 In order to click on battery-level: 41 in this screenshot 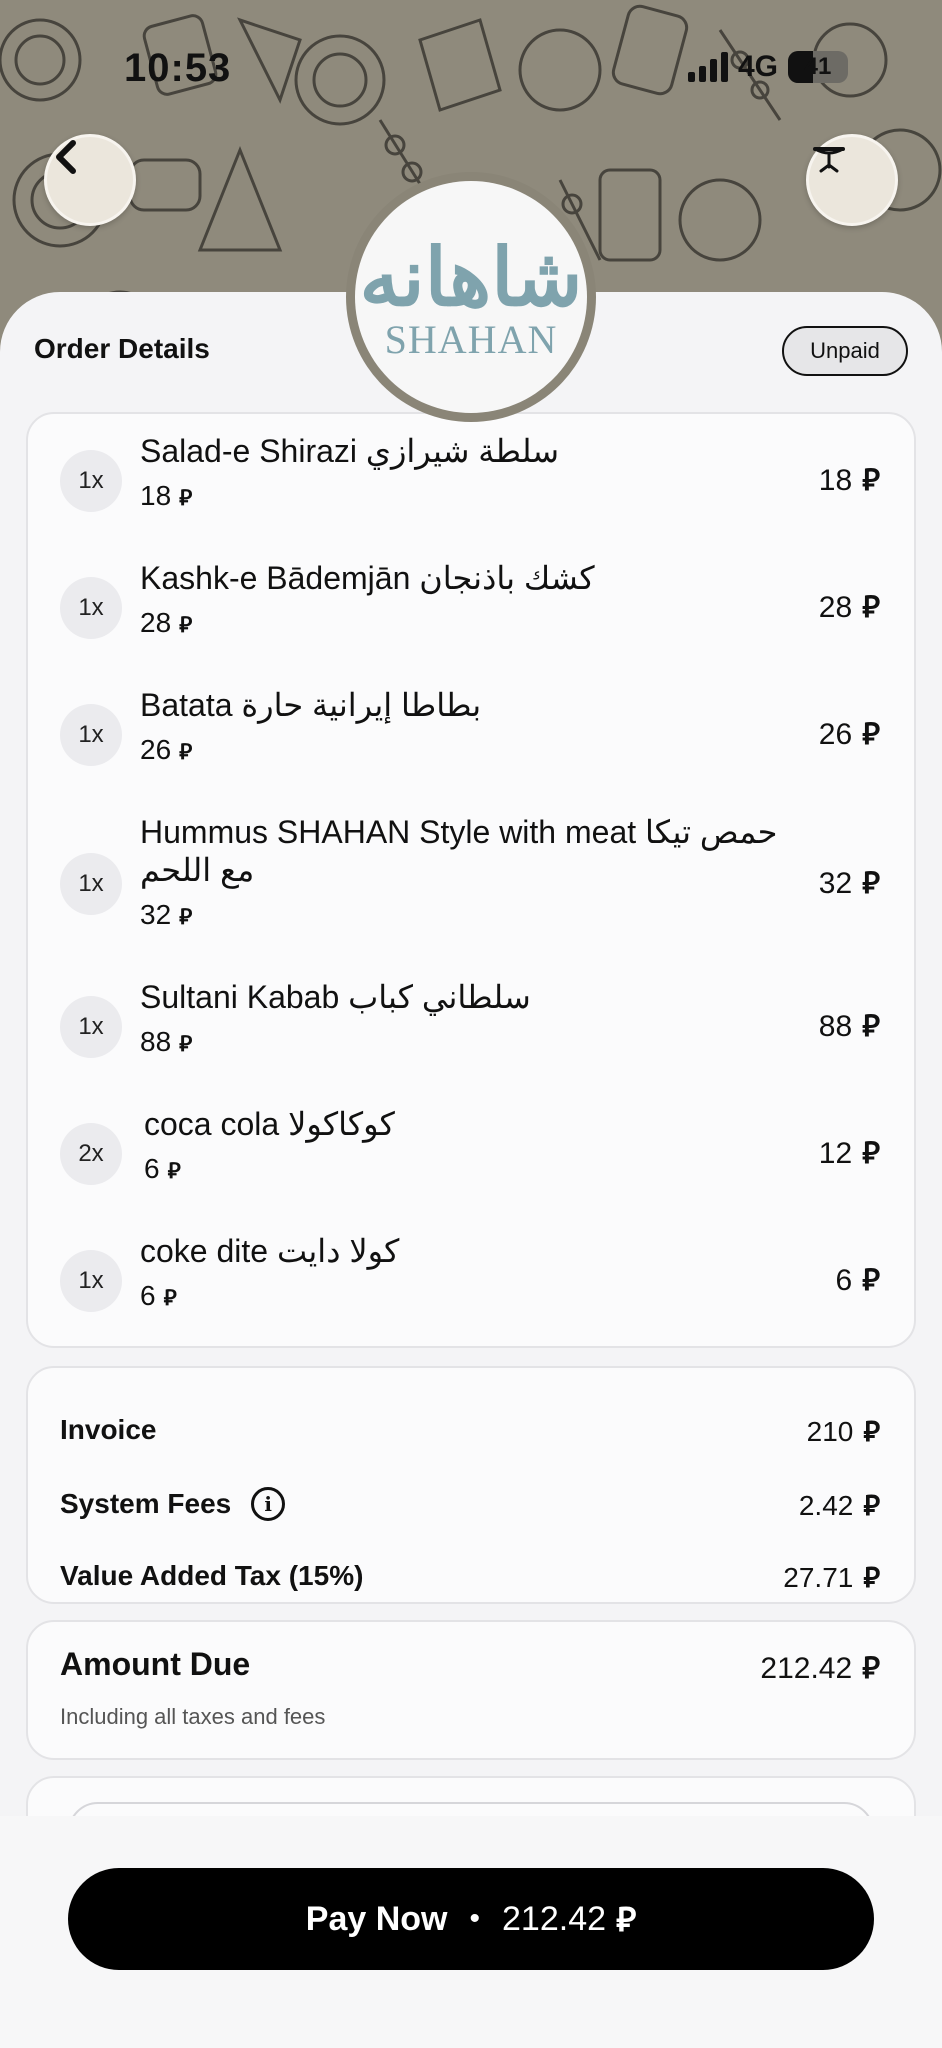, I will do `click(818, 66)`.